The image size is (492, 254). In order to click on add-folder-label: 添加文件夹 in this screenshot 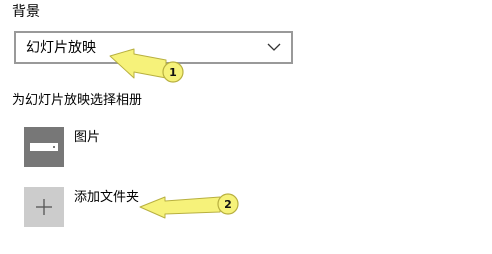, I will do `click(106, 198)`.